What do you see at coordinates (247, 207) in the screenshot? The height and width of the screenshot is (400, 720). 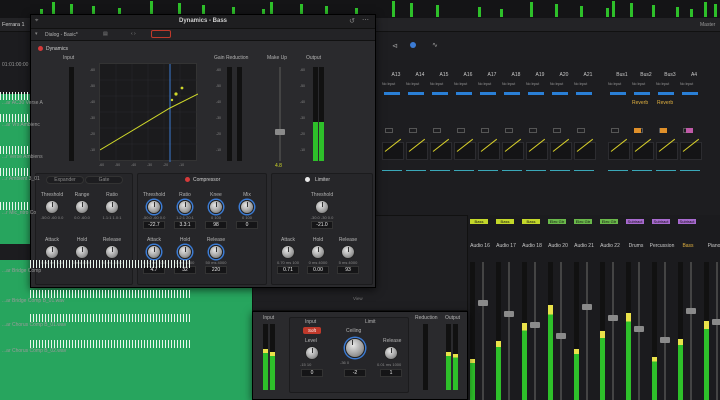 I see `compressor-mix-knob` at bounding box center [247, 207].